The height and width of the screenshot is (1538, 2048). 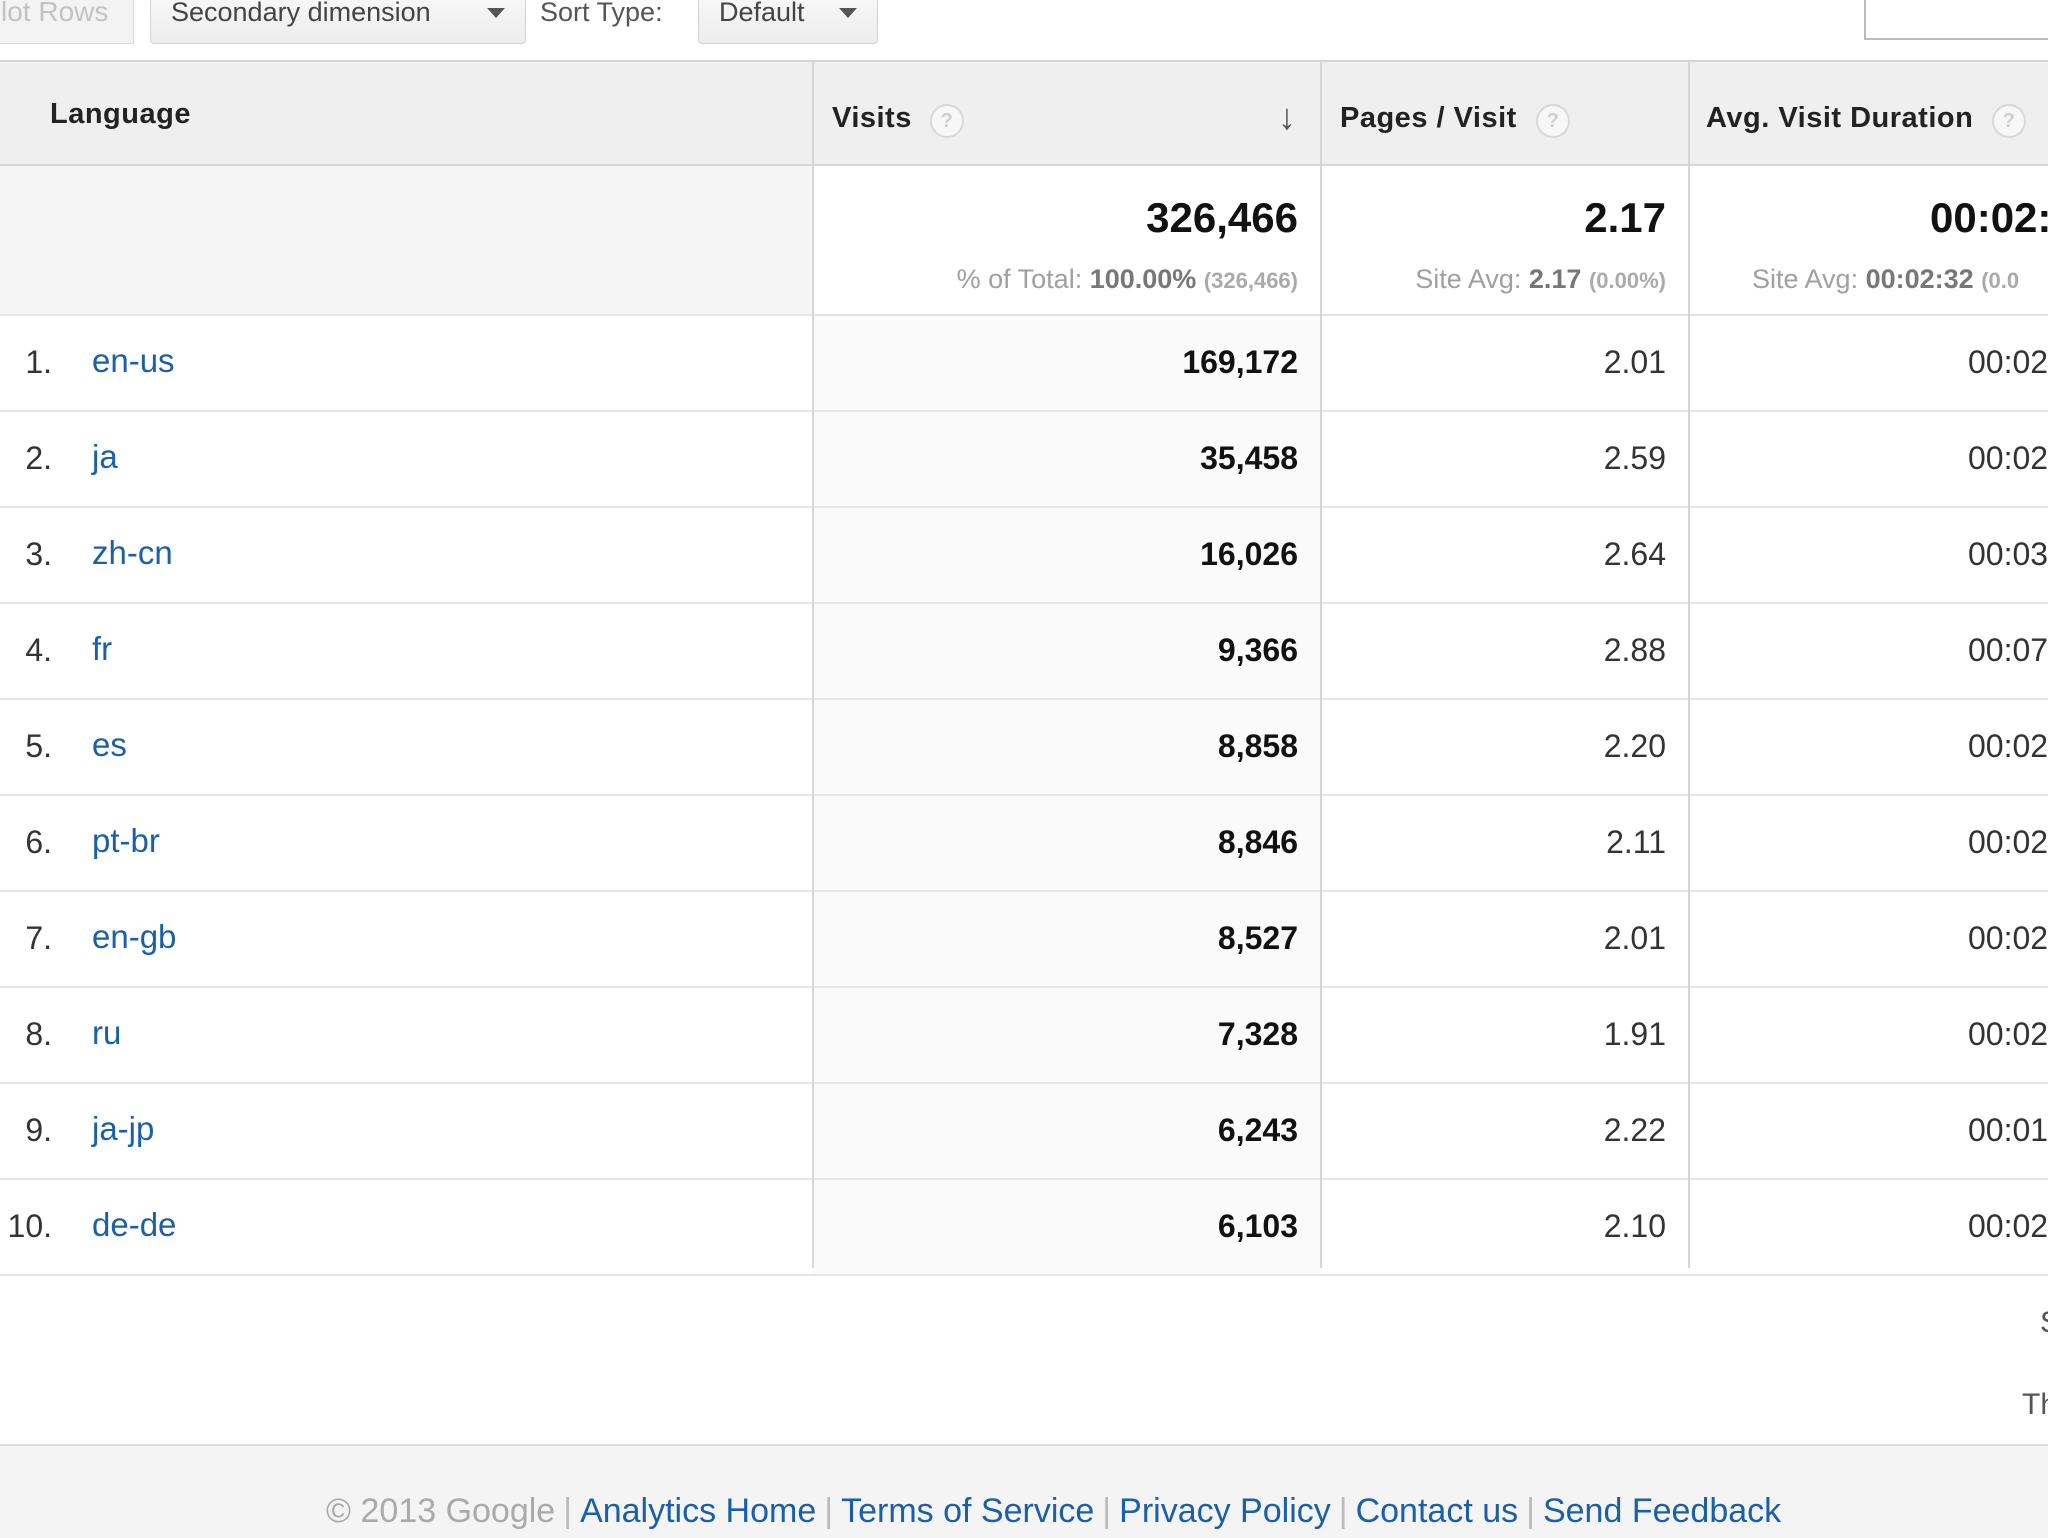 What do you see at coordinates (1956, 20) in the screenshot?
I see `table-search-input` at bounding box center [1956, 20].